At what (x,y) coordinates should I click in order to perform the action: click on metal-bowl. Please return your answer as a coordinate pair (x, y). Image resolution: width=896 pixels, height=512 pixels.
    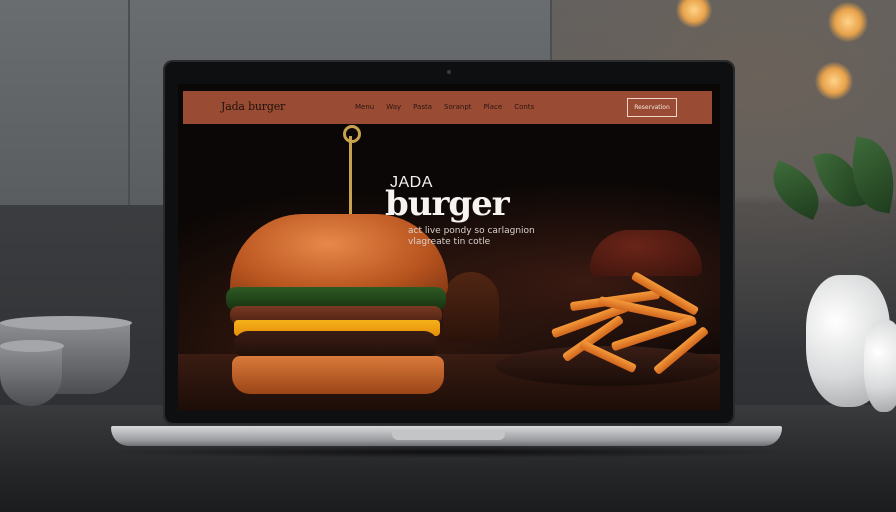
    Looking at the image, I should click on (31, 376).